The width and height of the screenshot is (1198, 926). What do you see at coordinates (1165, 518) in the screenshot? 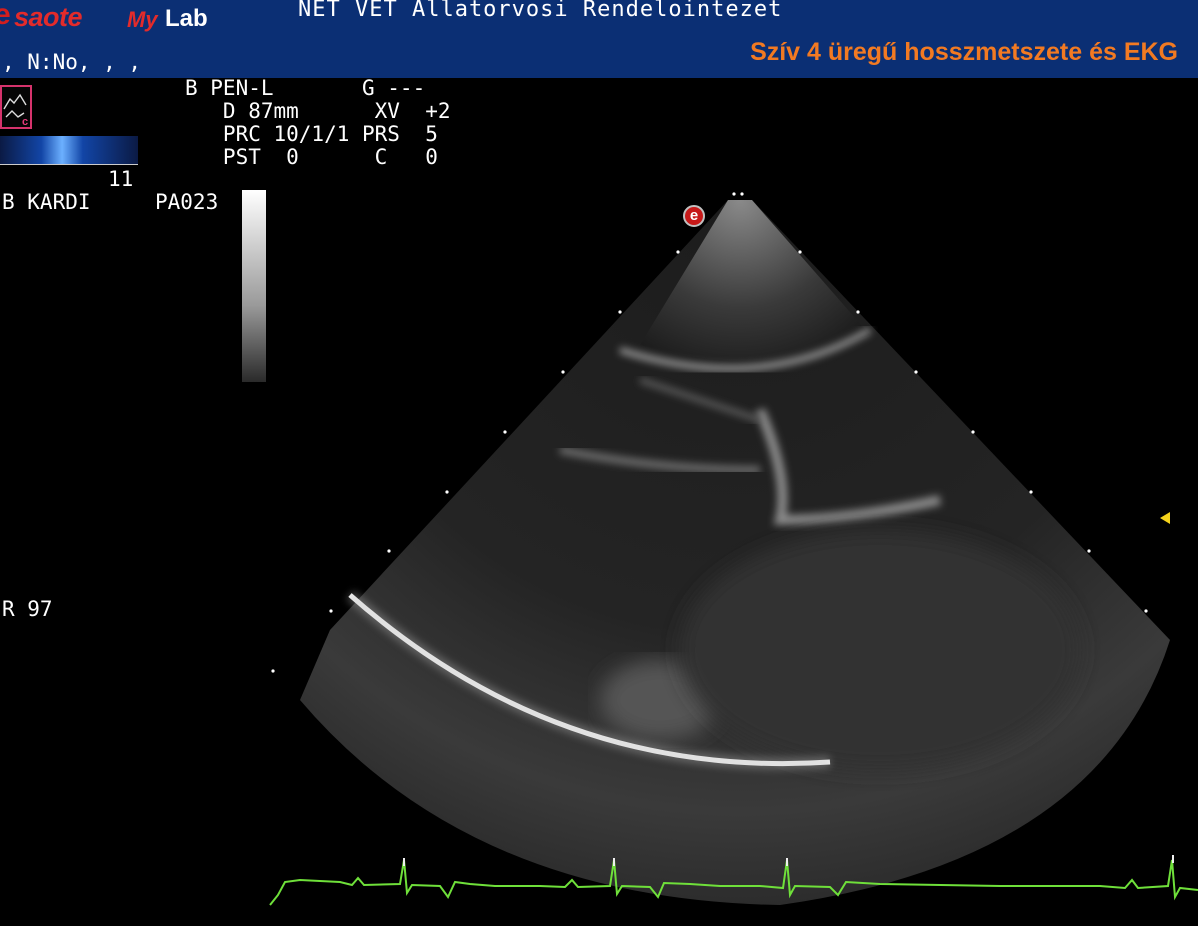
I see `focus-marker-icon` at bounding box center [1165, 518].